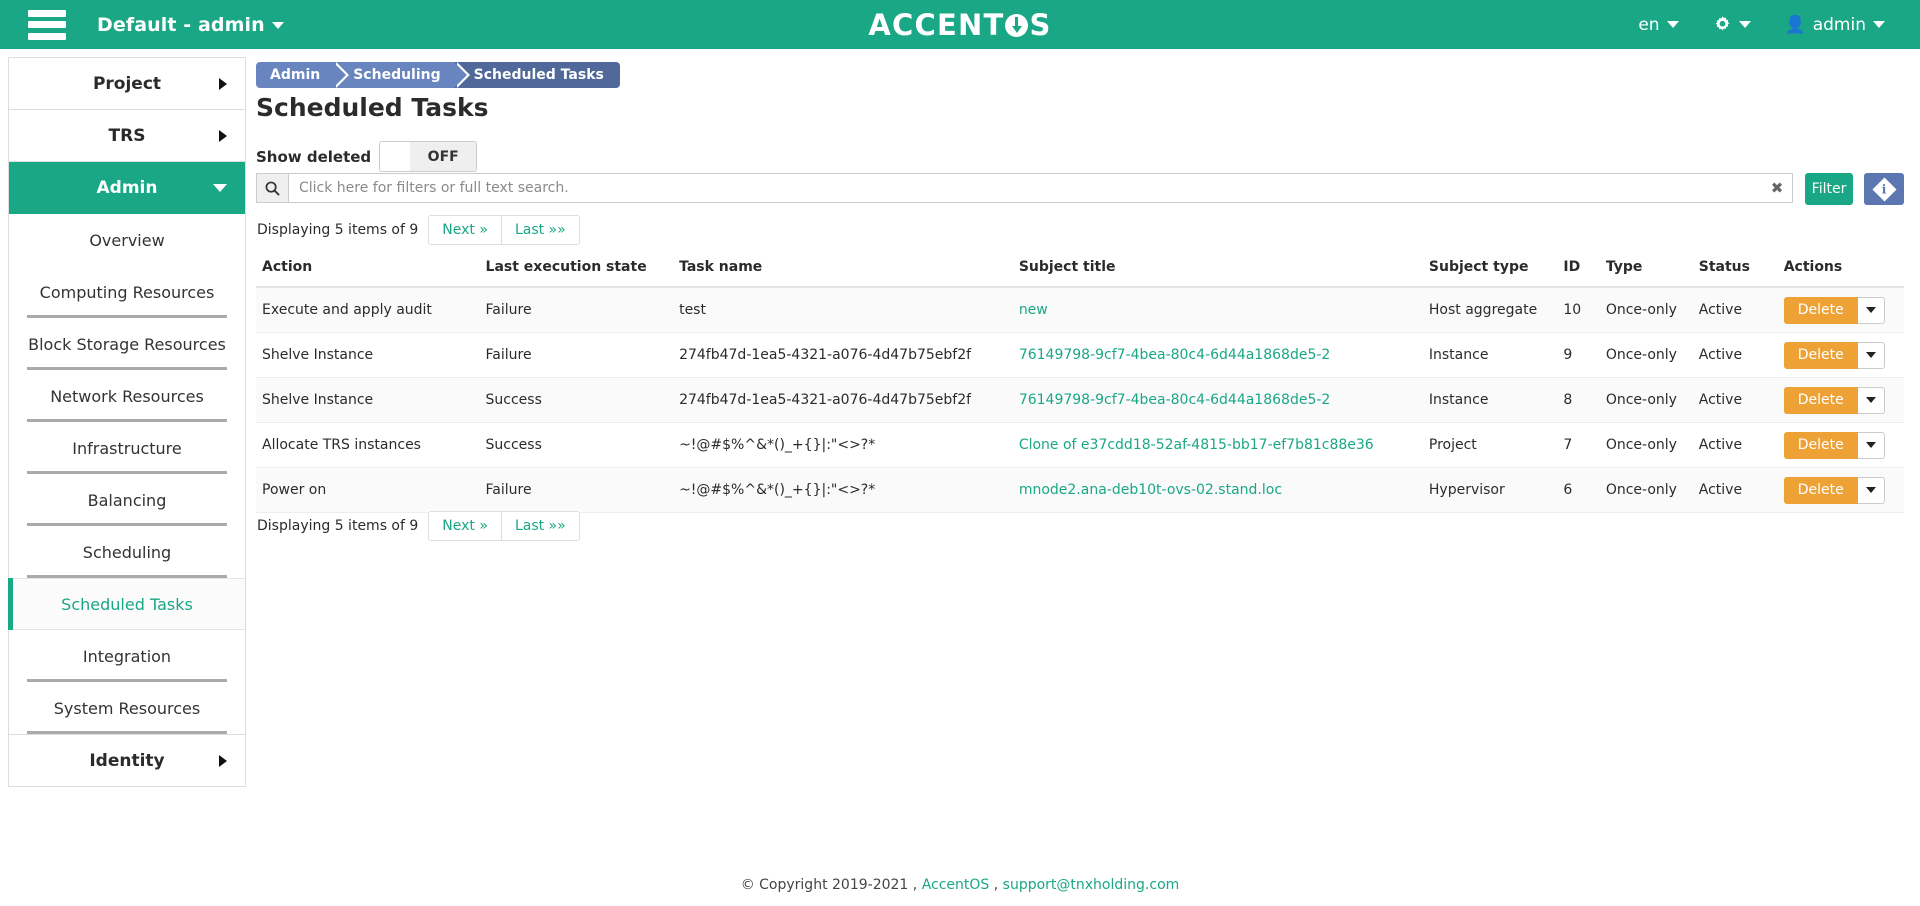 The height and width of the screenshot is (906, 1920). I want to click on sidebar-item-label: Integration, so click(127, 656).